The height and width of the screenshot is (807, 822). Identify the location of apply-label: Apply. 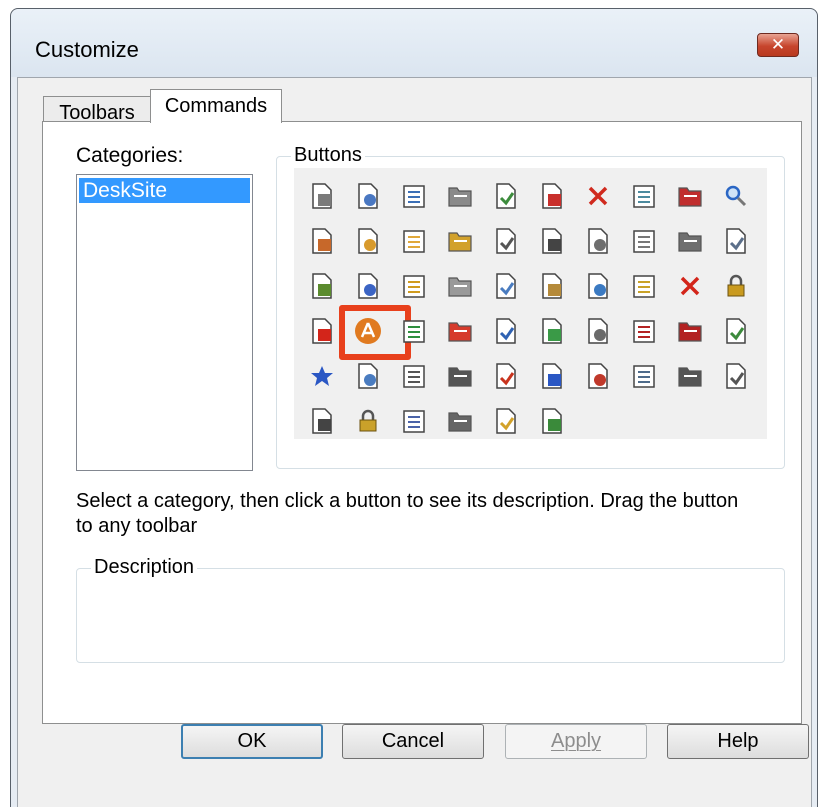
(576, 741).